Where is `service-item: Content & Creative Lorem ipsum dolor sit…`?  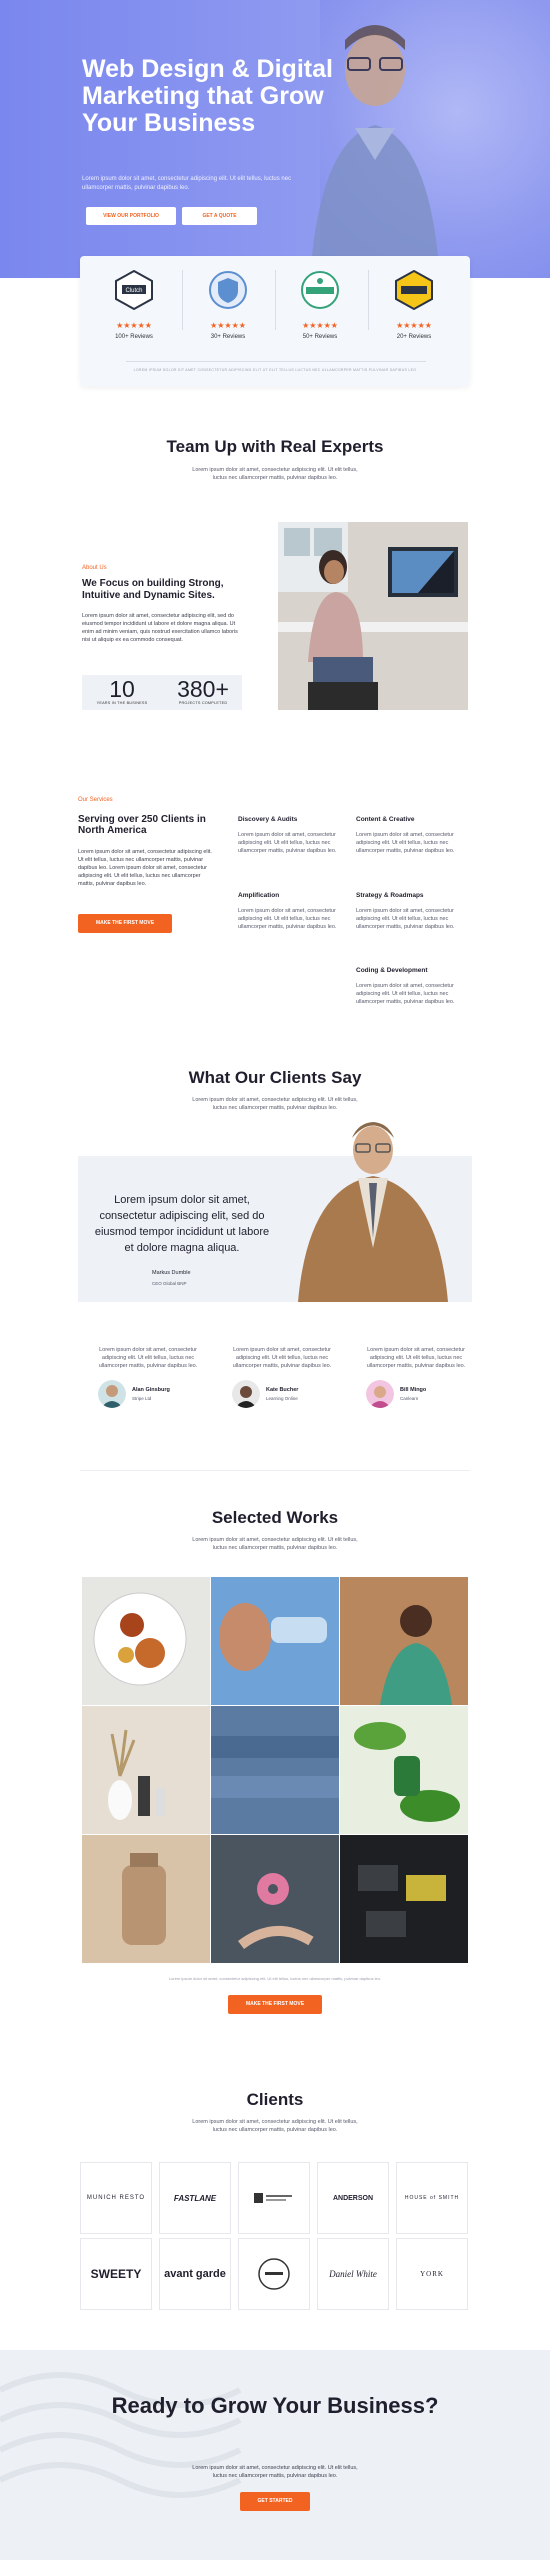
service-item: Content & Creative Lorem ipsum dolor sit… is located at coordinates (413, 835).